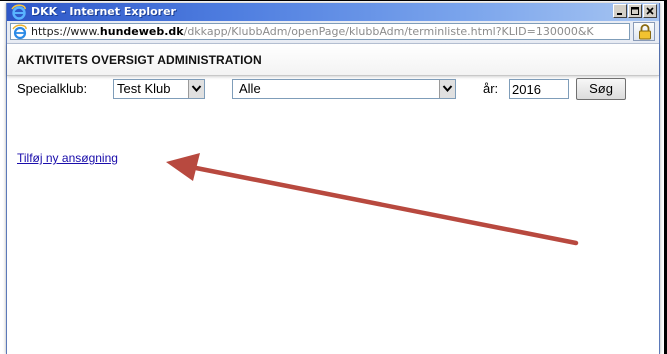  What do you see at coordinates (183, 167) in the screenshot?
I see `annotation-arrow-head` at bounding box center [183, 167].